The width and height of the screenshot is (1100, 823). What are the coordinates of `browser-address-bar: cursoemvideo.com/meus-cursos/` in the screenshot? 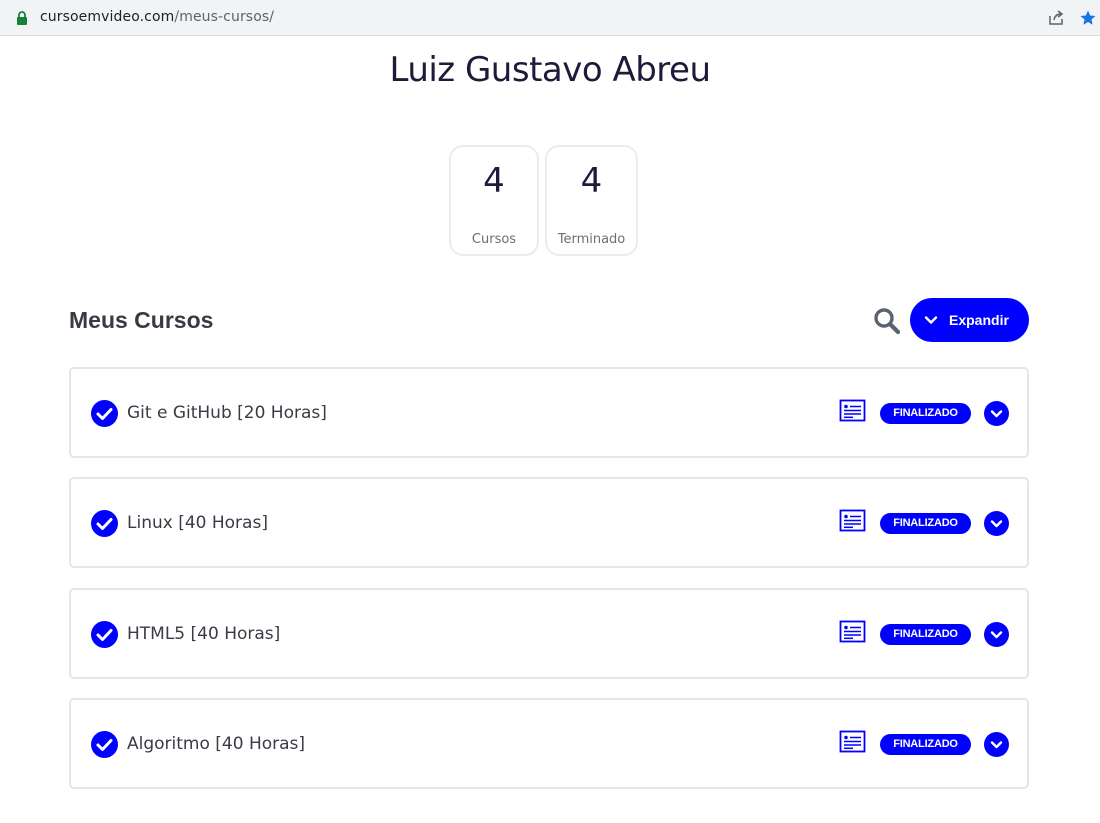 It's located at (550, 18).